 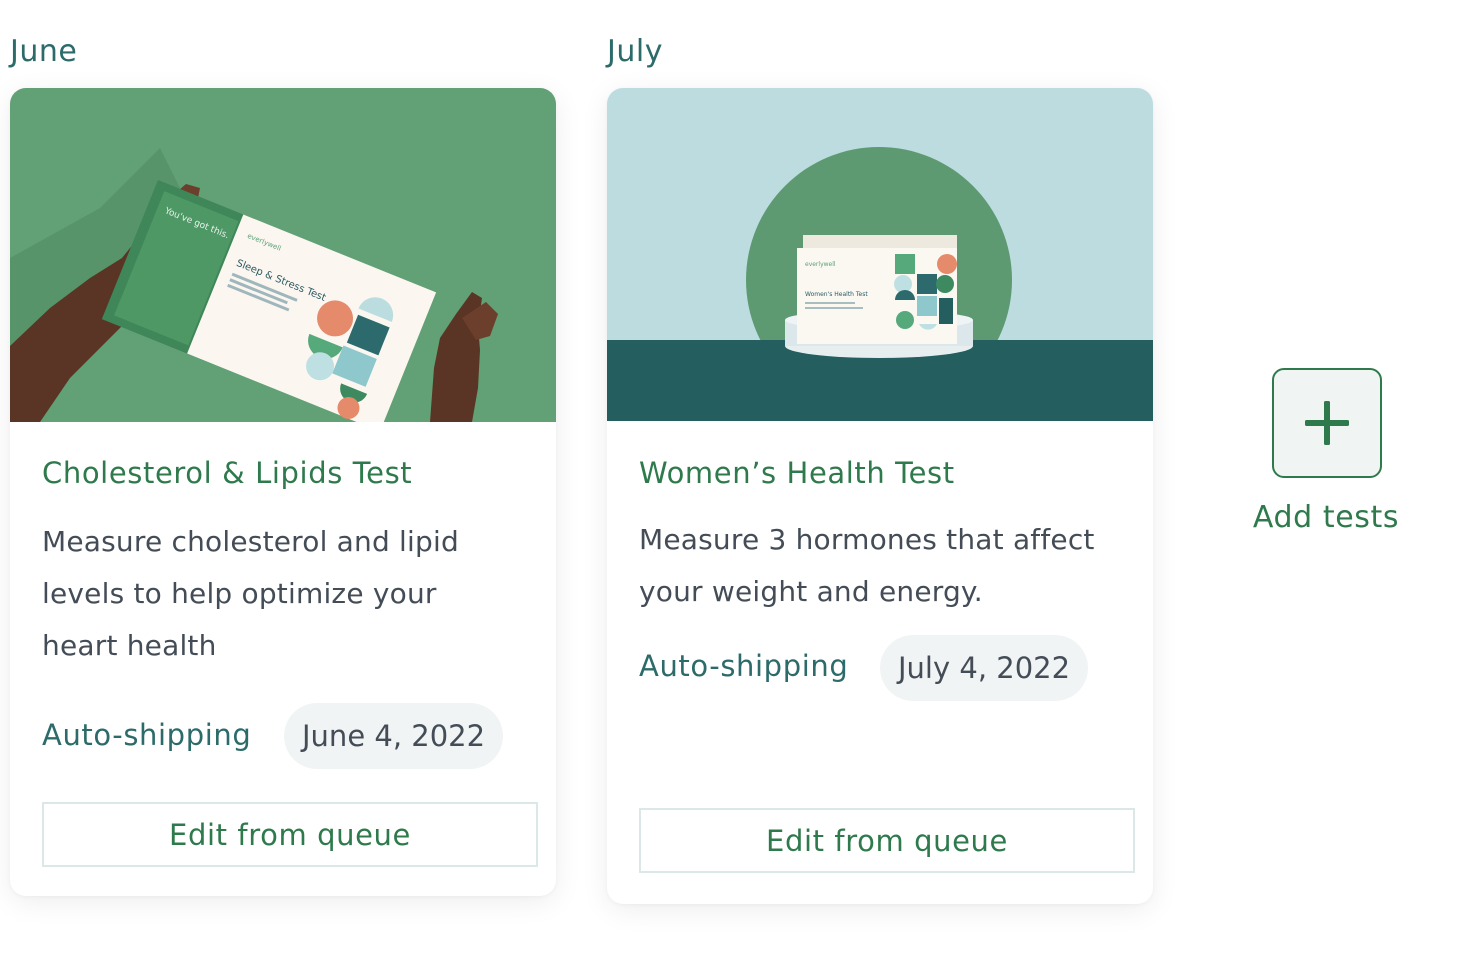 I want to click on ship-date-badge: June 4, 2022, so click(x=394, y=736).